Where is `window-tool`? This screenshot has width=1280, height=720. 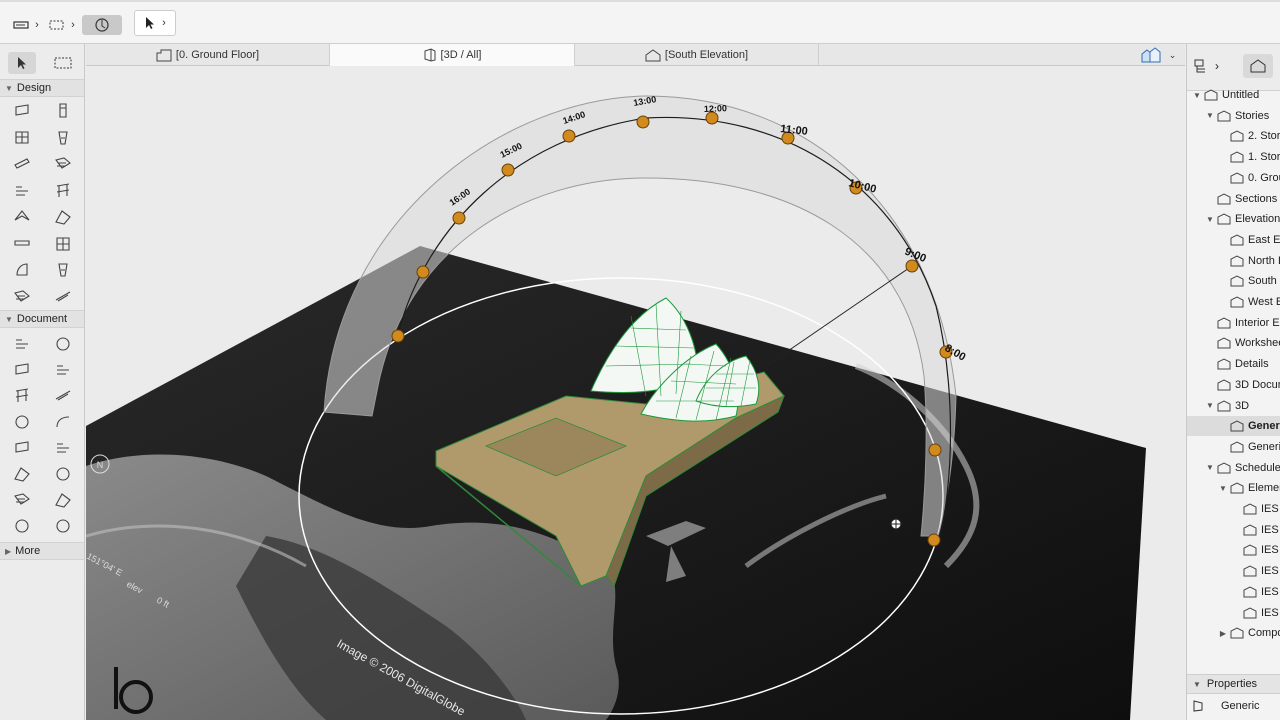
window-tool is located at coordinates (63, 244).